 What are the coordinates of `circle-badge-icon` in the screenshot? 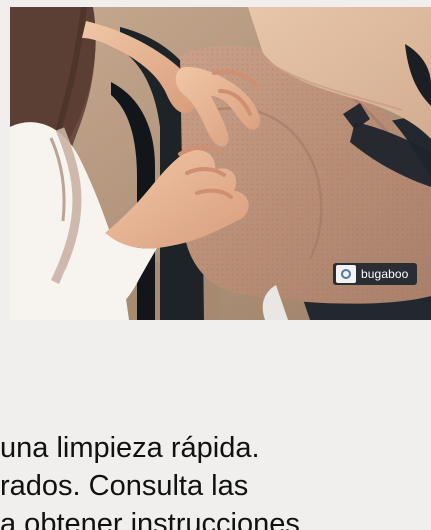 It's located at (346, 274).